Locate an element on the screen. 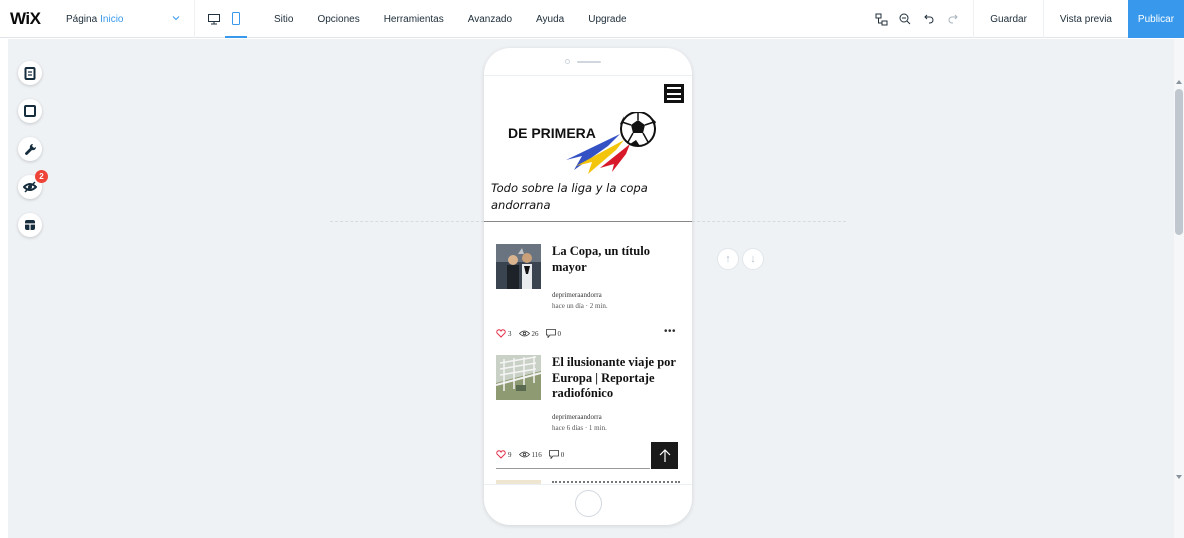 The image size is (1184, 538). zoom-out-button is located at coordinates (905, 19).